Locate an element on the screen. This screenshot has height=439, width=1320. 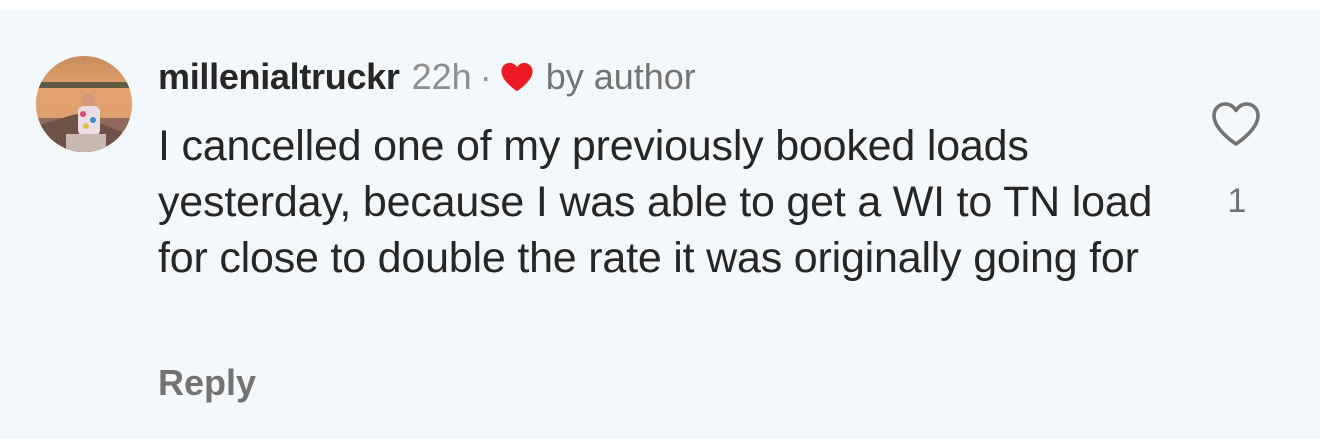
top-divider is located at coordinates (660, 5).